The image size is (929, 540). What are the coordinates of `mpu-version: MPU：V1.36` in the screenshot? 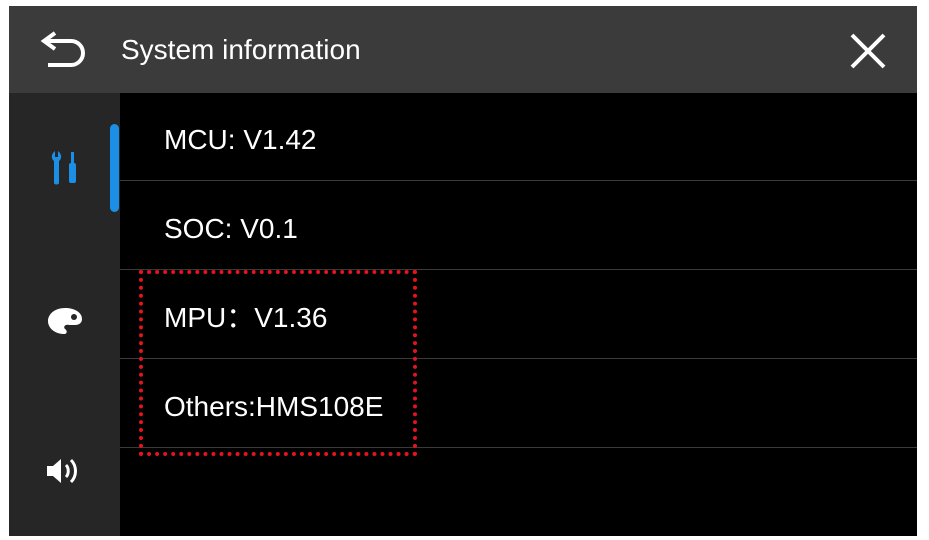 It's located at (246, 317).